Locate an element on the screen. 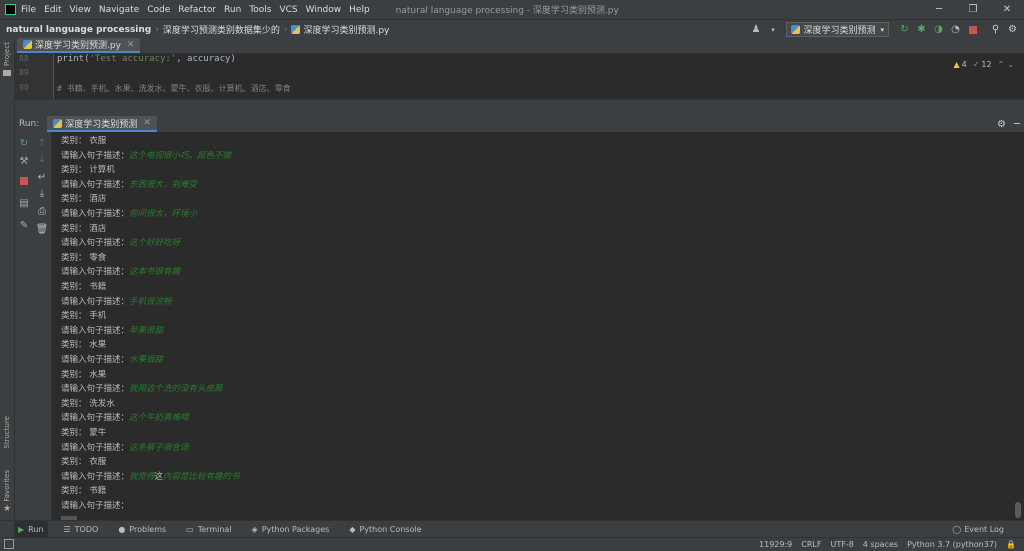 This screenshot has height=551, width=1024. arrow-up-icon: ↑ is located at coordinates (42, 143).